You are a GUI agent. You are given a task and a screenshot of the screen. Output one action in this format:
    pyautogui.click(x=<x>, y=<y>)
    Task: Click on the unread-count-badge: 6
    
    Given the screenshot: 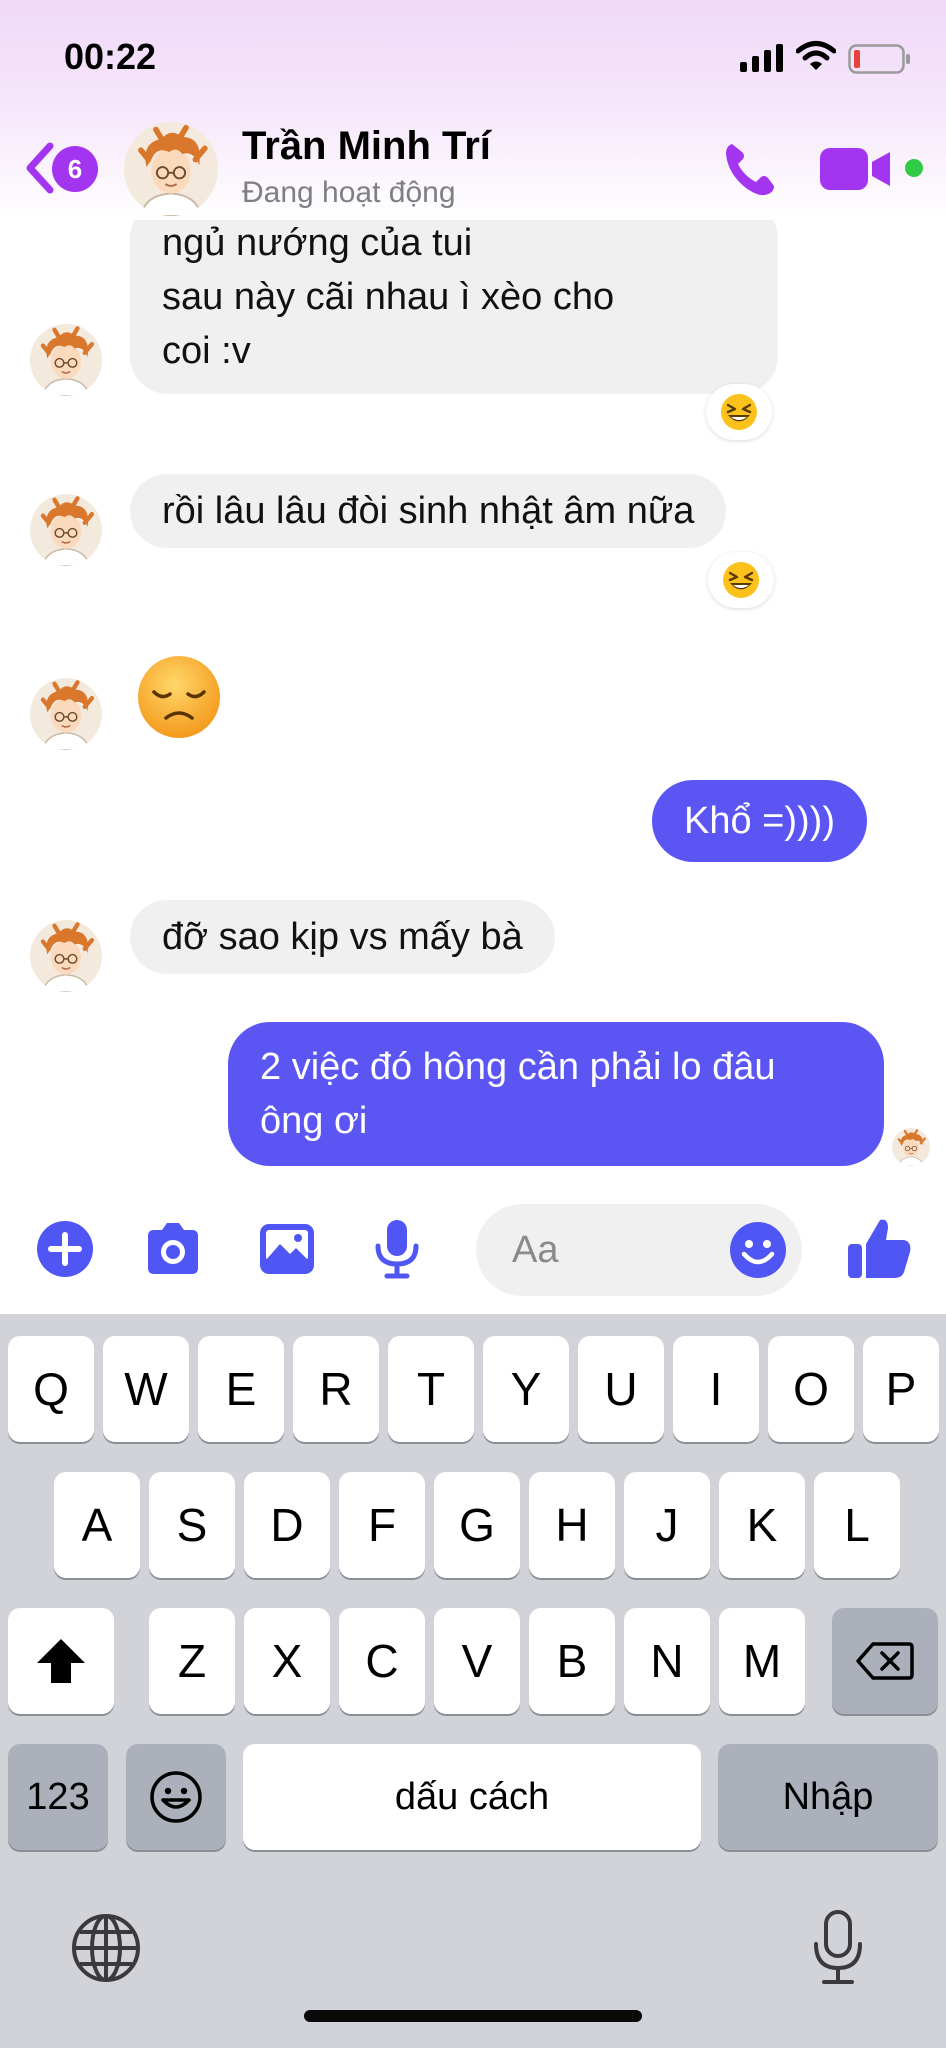 What is the action you would take?
    pyautogui.click(x=75, y=169)
    